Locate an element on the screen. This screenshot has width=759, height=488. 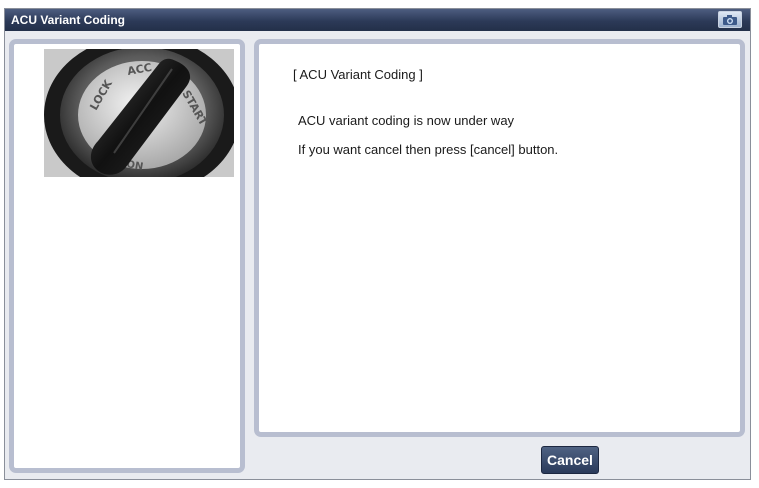
ignition-switch-image: LOCK ACC START ON is located at coordinates (139, 113).